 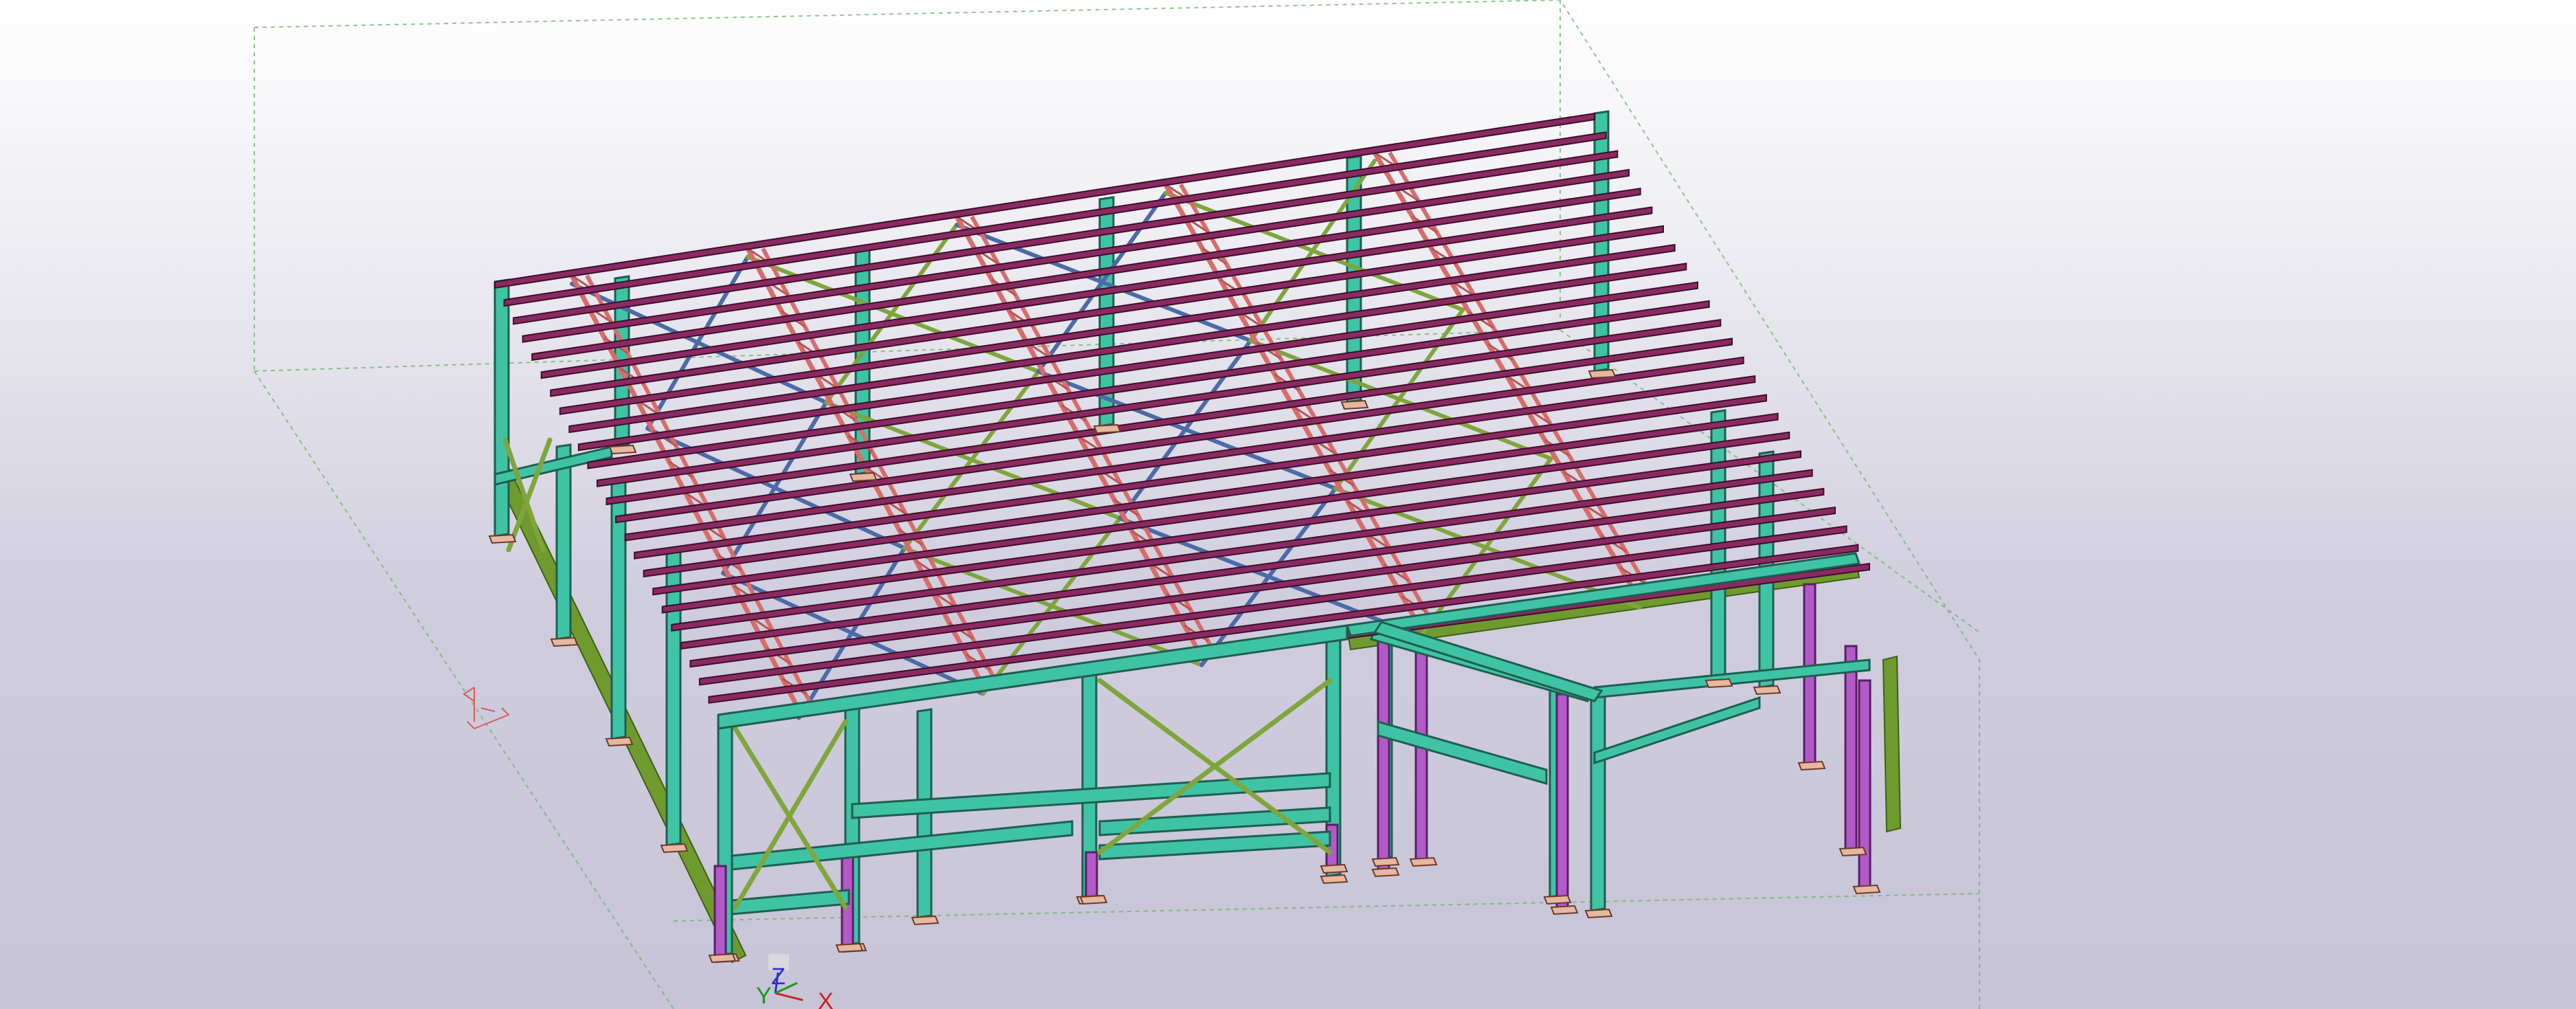 What do you see at coordinates (778, 977) in the screenshot?
I see `axis-z-label: Z` at bounding box center [778, 977].